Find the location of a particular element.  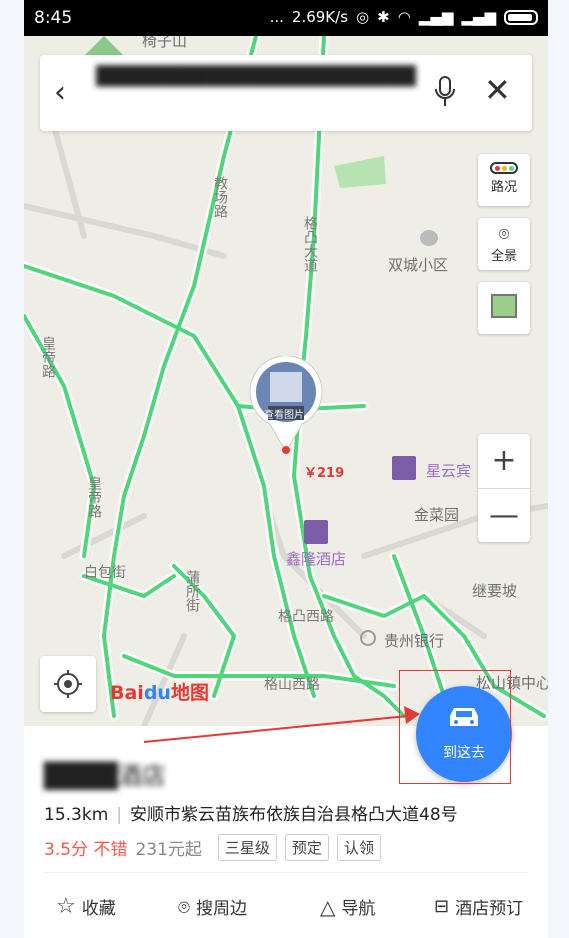

poi-address-line: 15.3km | 安顺市紫云苗族布依族自治县格凸大道48号 is located at coordinates (251, 815).